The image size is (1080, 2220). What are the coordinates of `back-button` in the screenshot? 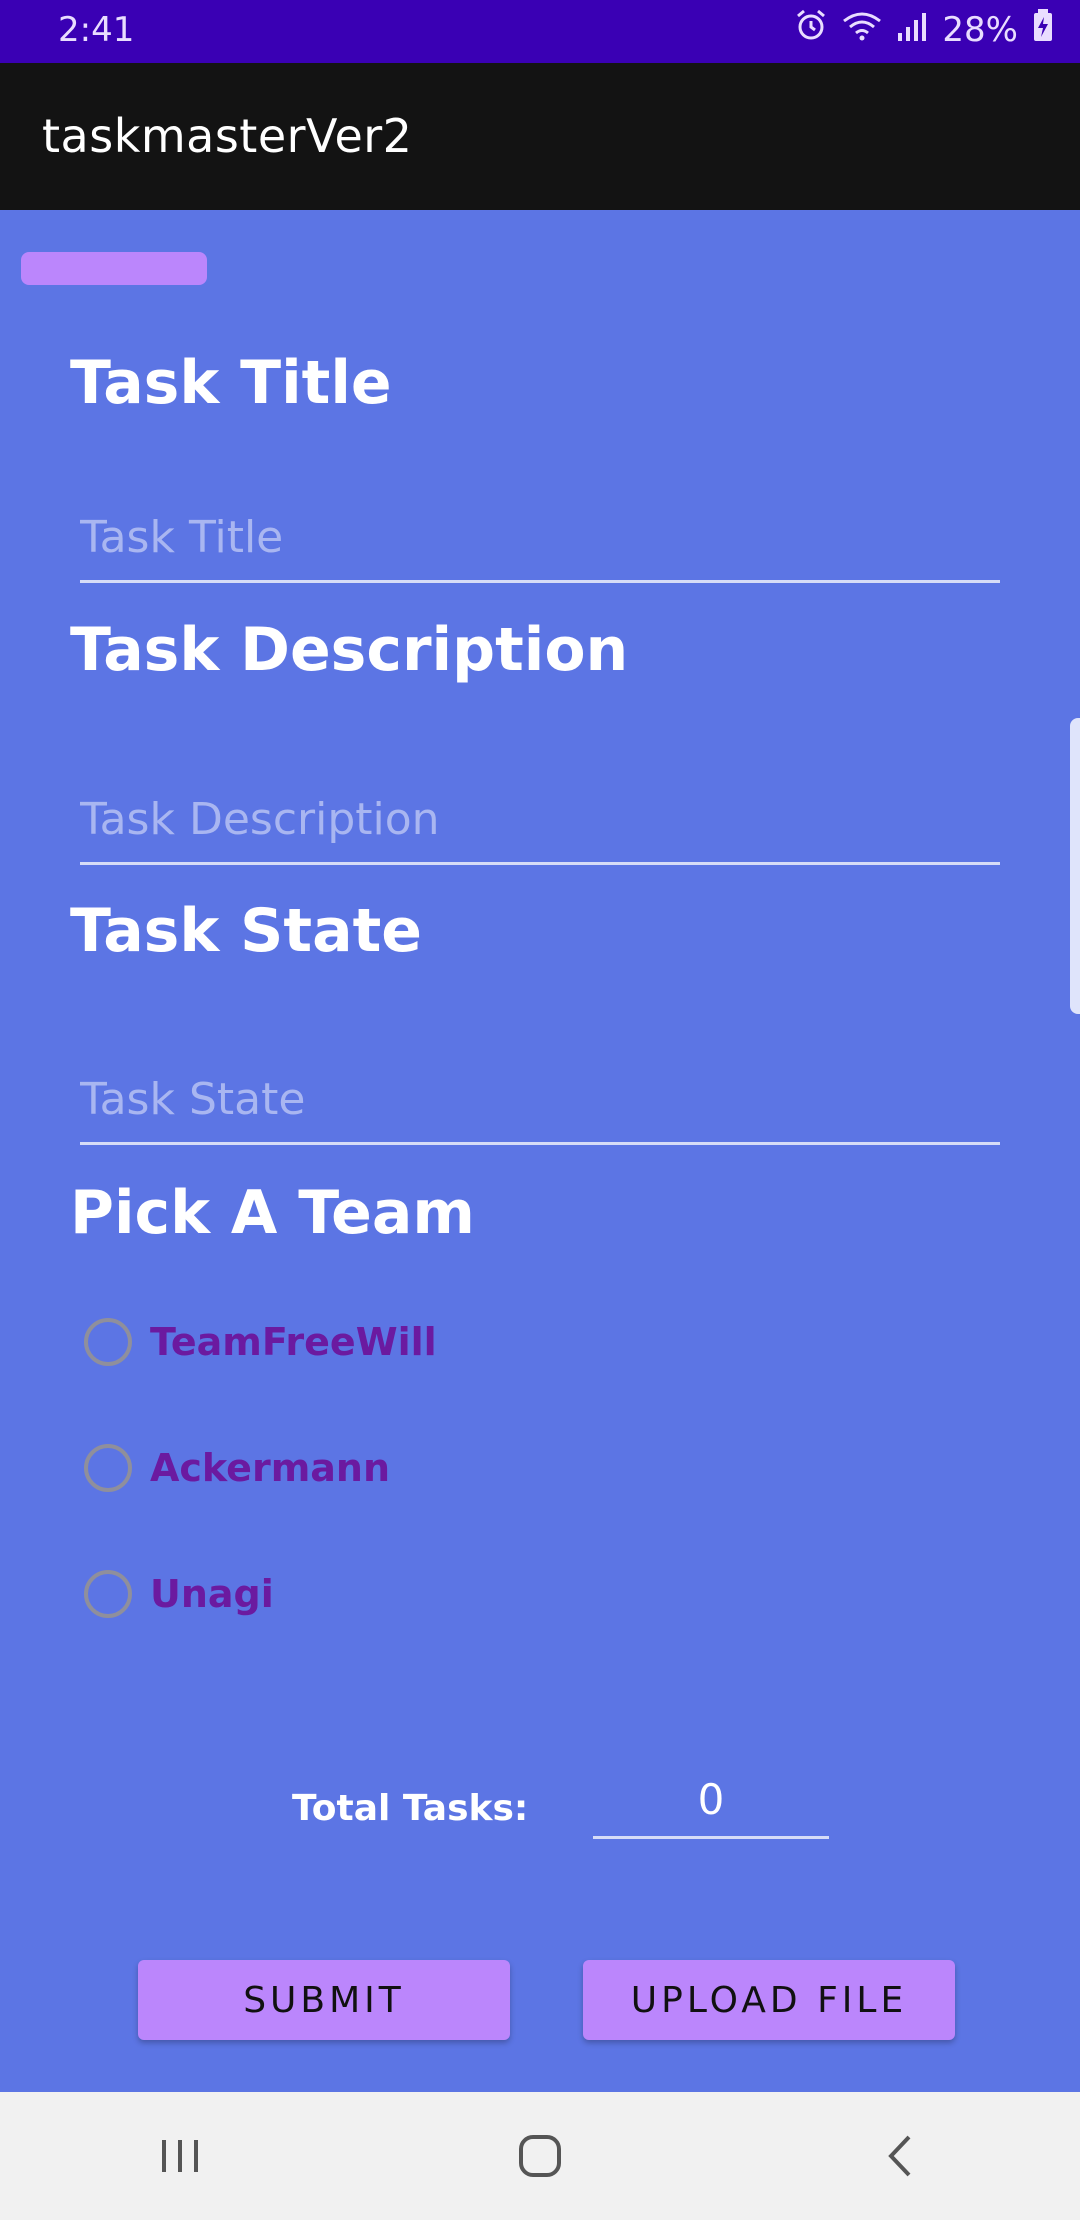 It's located at (900, 2156).